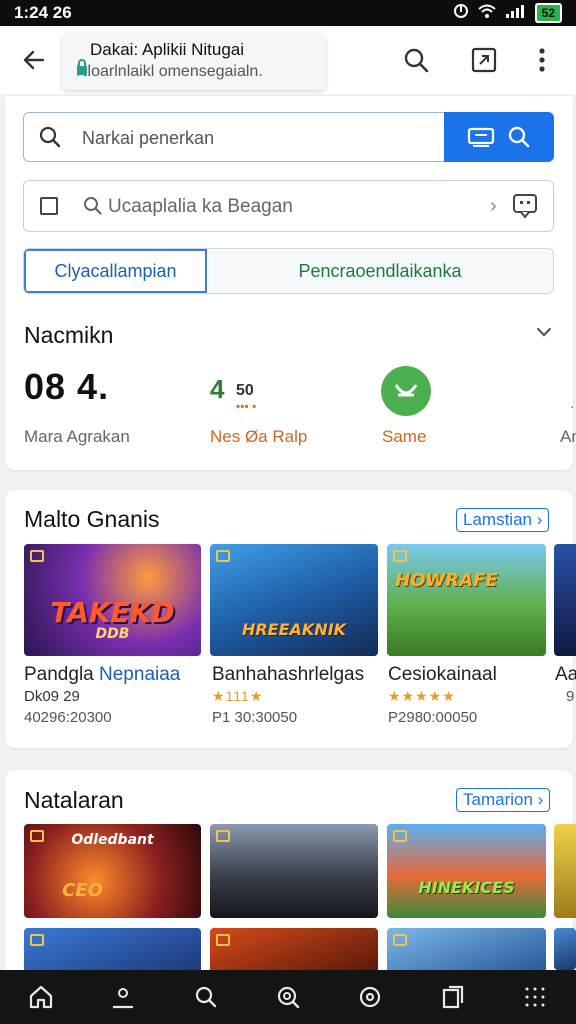  Describe the element at coordinates (82, 69) in the screenshot. I see `lock-icon` at that location.